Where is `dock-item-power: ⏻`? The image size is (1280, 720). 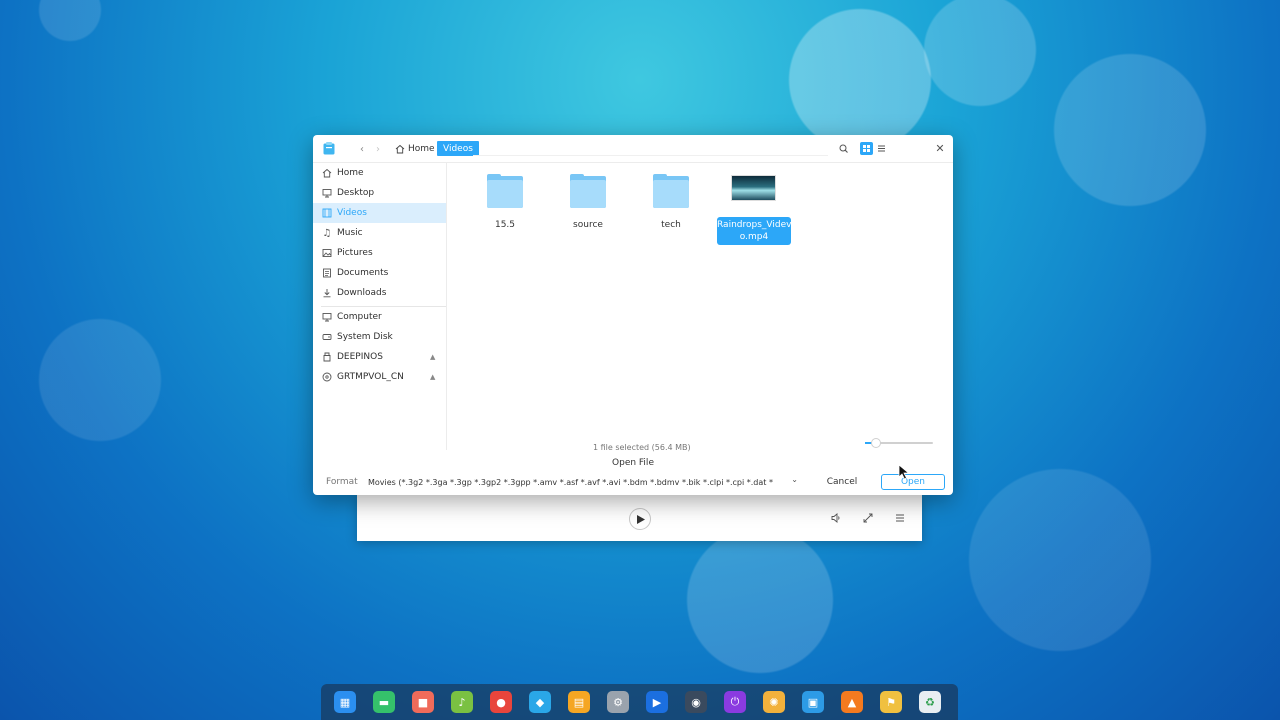 dock-item-power: ⏻ is located at coordinates (735, 702).